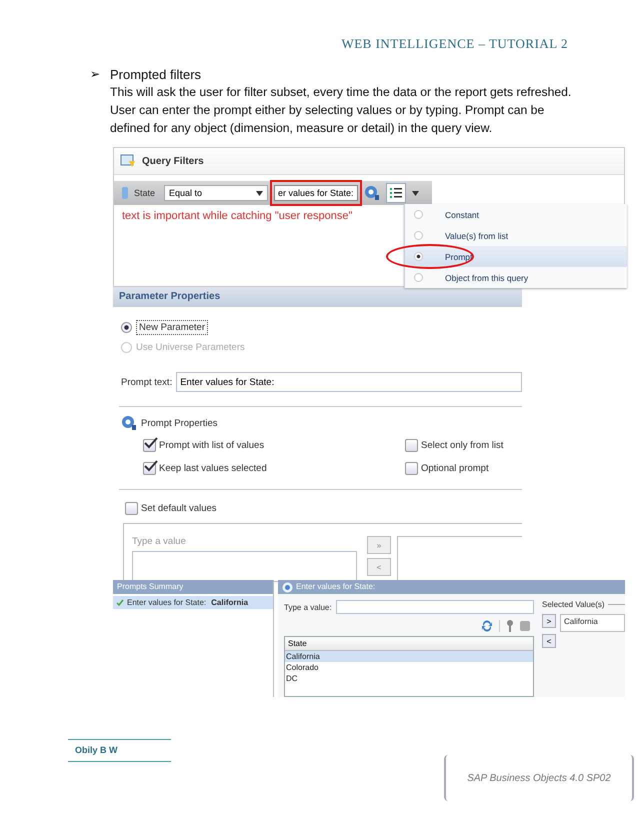 This screenshot has height=826, width=638. Describe the element at coordinates (211, 445) in the screenshot. I see `checkbox-label: Prompt with list of values` at that location.